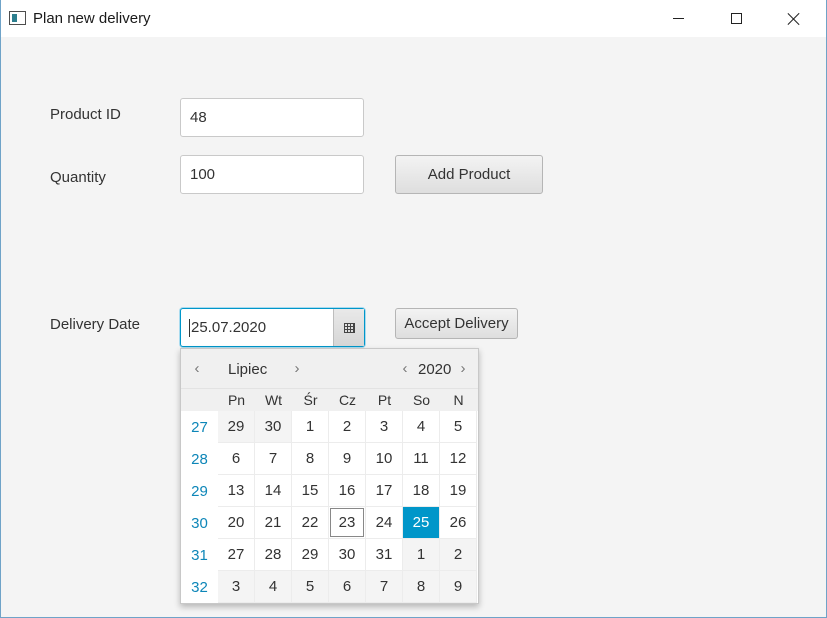 The height and width of the screenshot is (618, 827). I want to click on calendar-day-label: 1, so click(310, 426).